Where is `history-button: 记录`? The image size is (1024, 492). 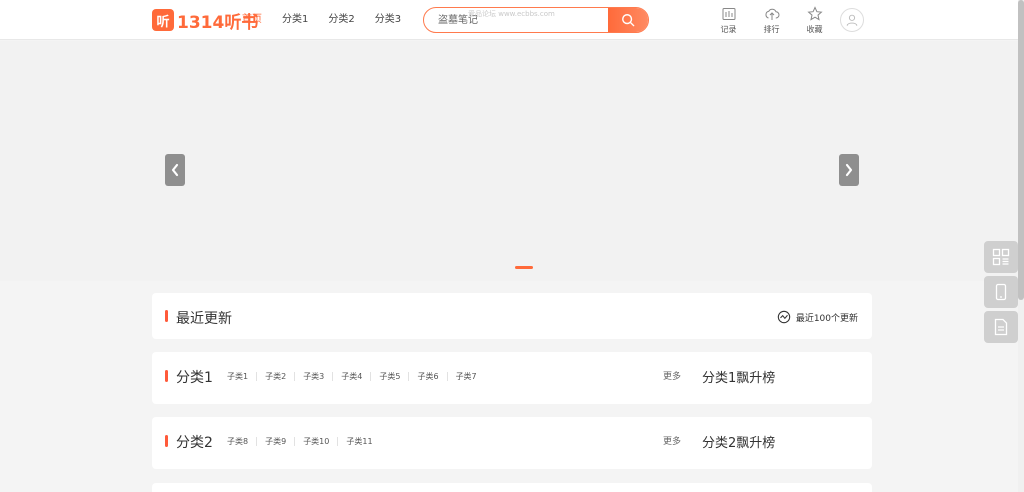 history-button: 记录 is located at coordinates (728, 20).